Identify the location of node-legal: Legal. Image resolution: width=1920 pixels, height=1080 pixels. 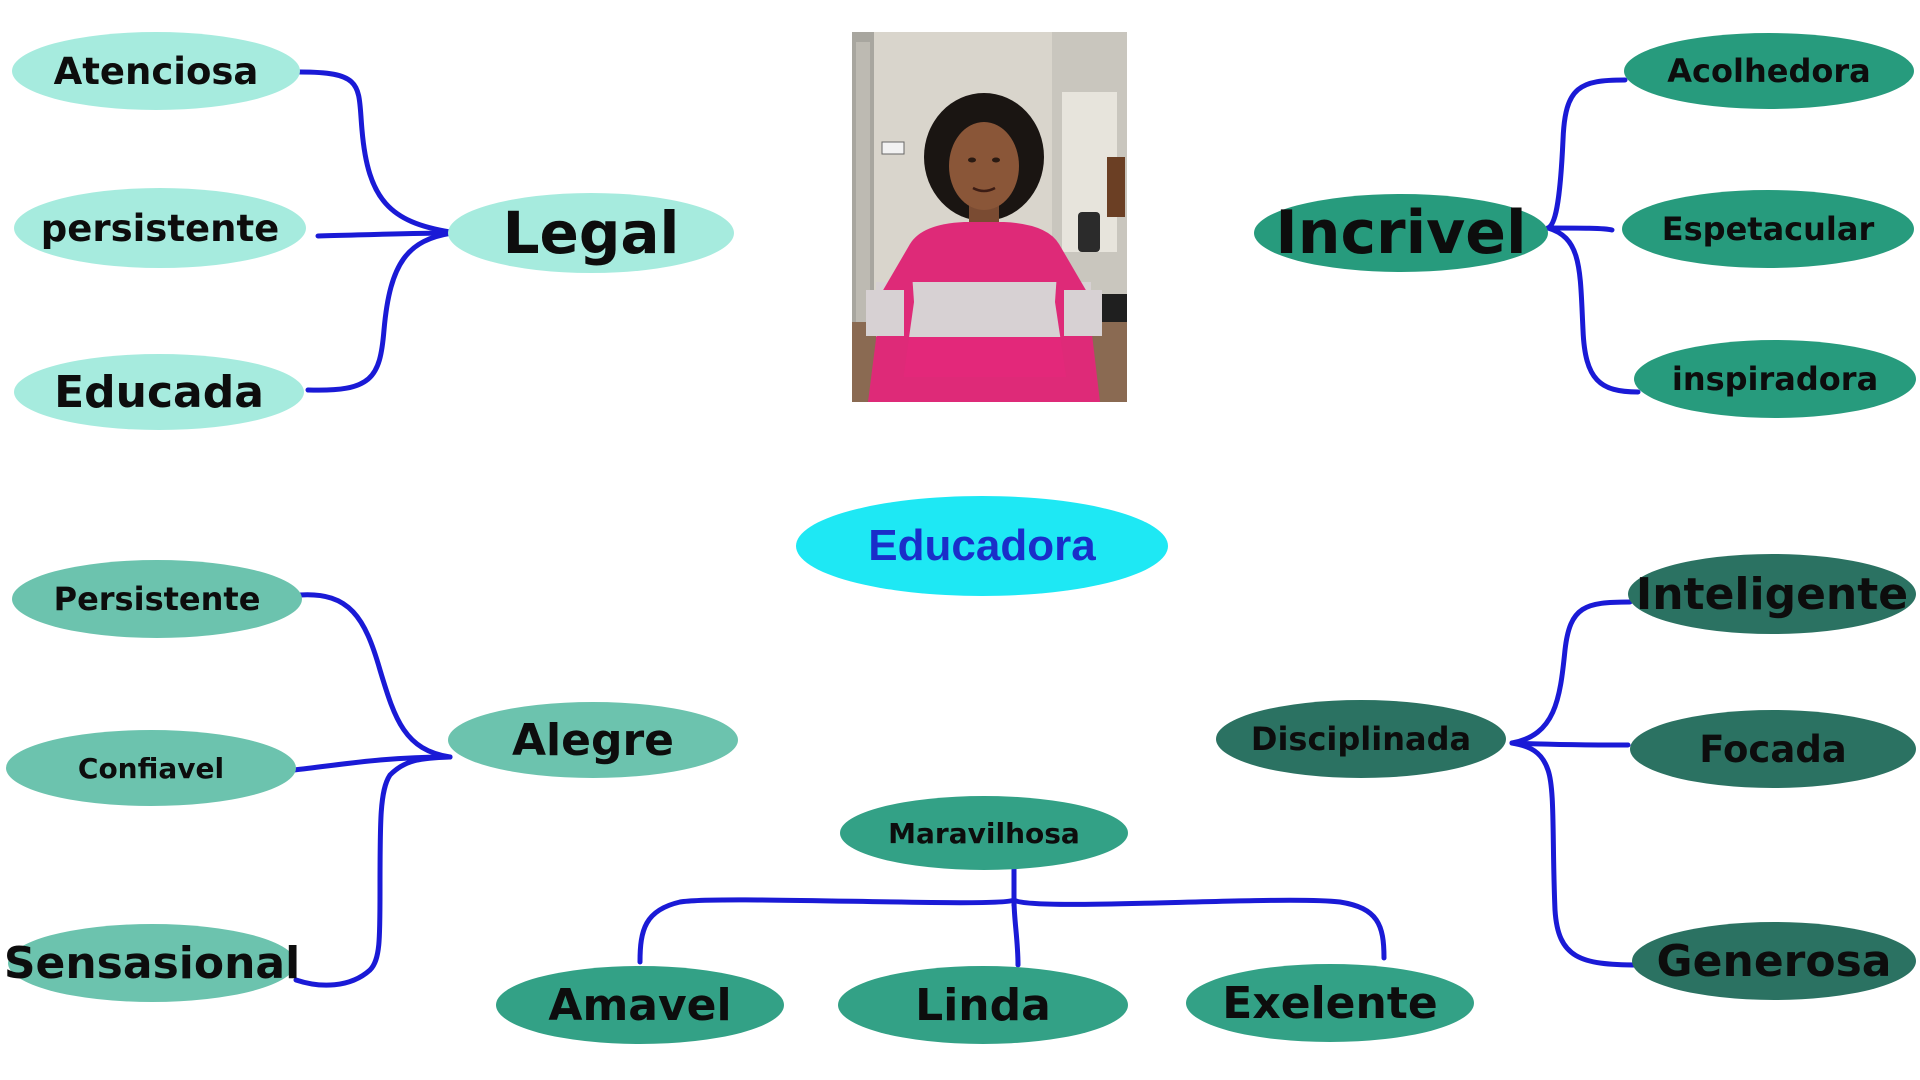
(591, 233).